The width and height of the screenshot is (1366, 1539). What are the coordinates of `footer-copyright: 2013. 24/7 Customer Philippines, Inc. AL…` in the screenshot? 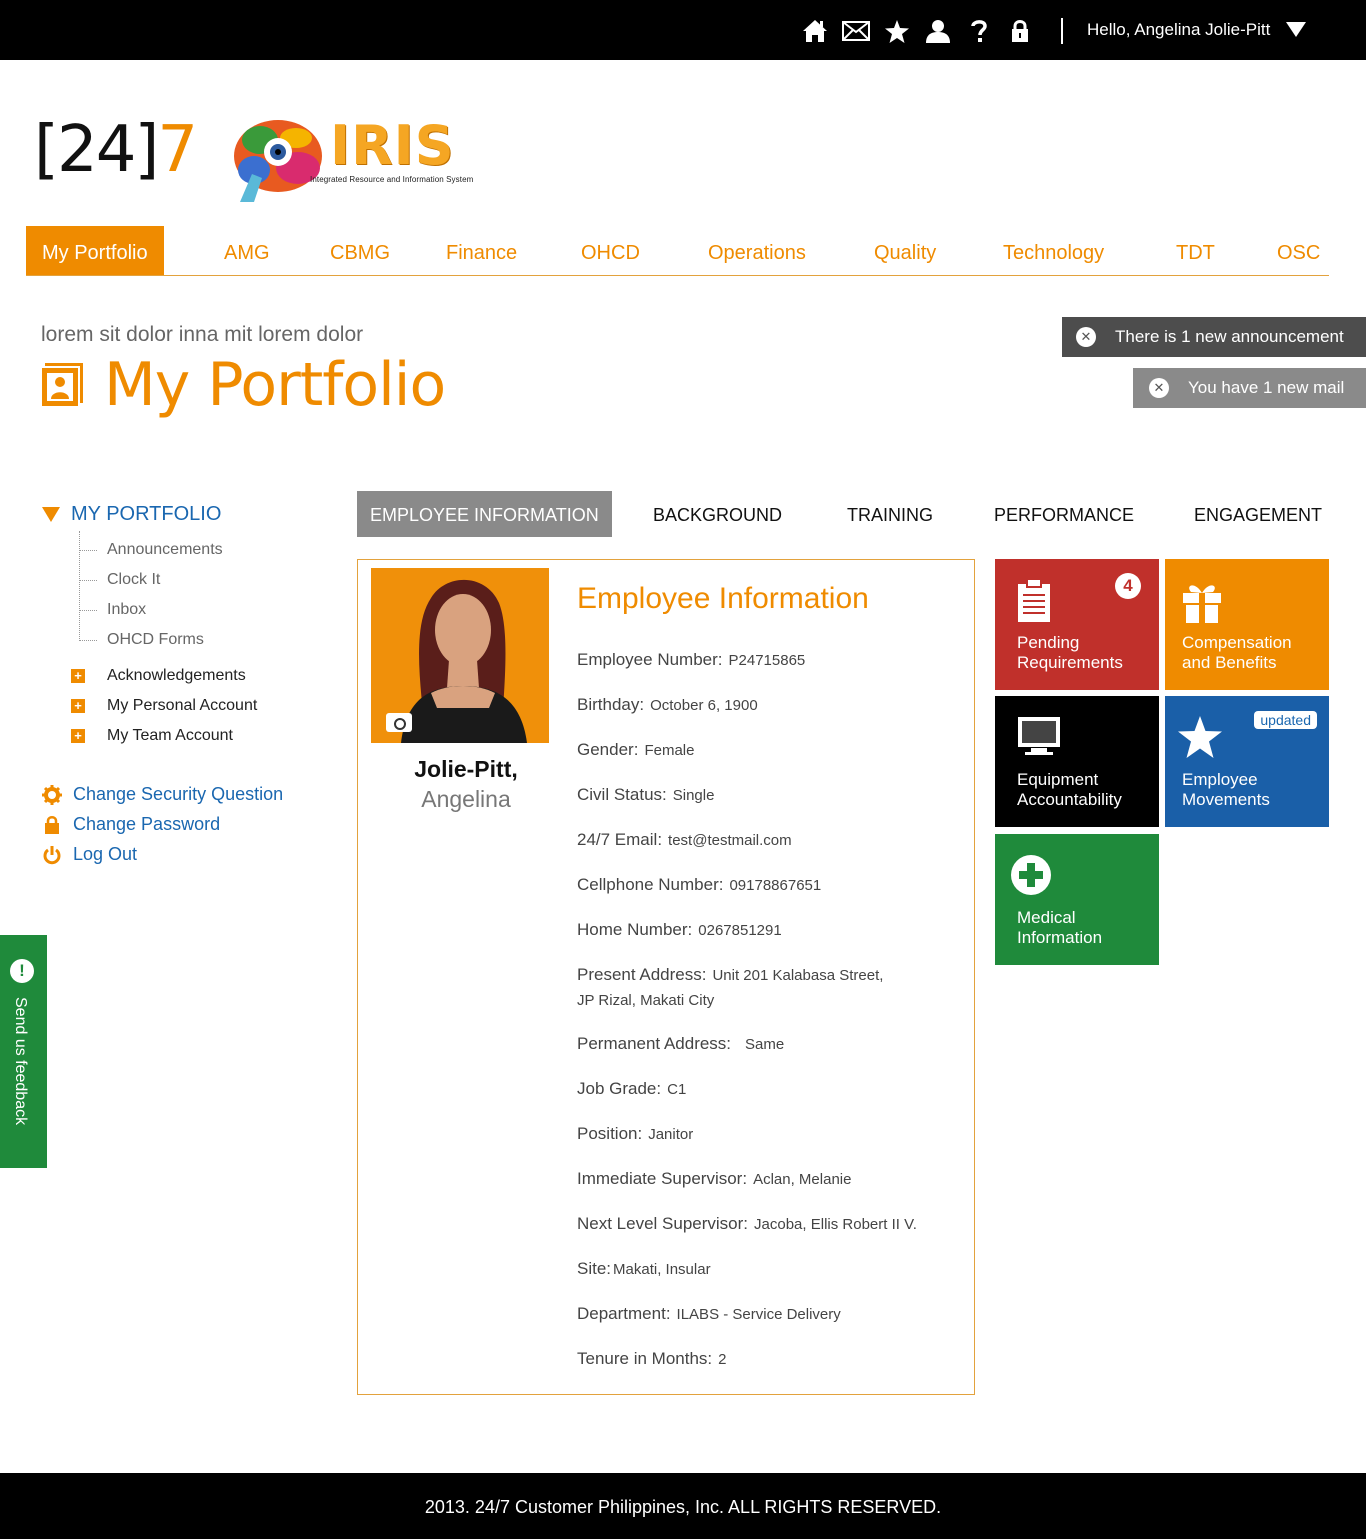 It's located at (683, 1506).